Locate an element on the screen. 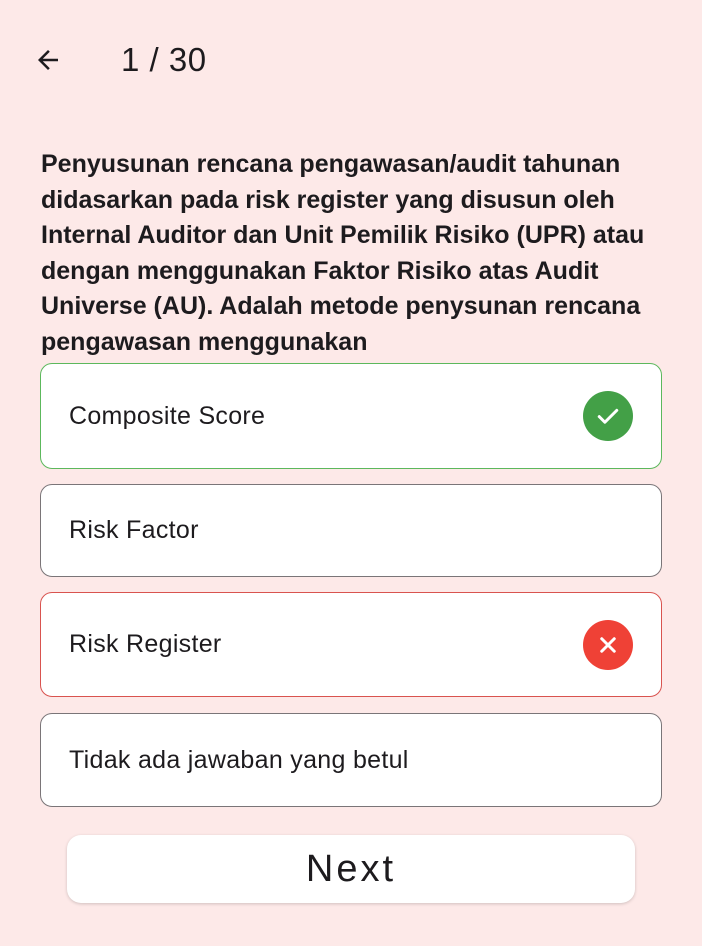 The width and height of the screenshot is (702, 946). check-circle-icon is located at coordinates (608, 416).